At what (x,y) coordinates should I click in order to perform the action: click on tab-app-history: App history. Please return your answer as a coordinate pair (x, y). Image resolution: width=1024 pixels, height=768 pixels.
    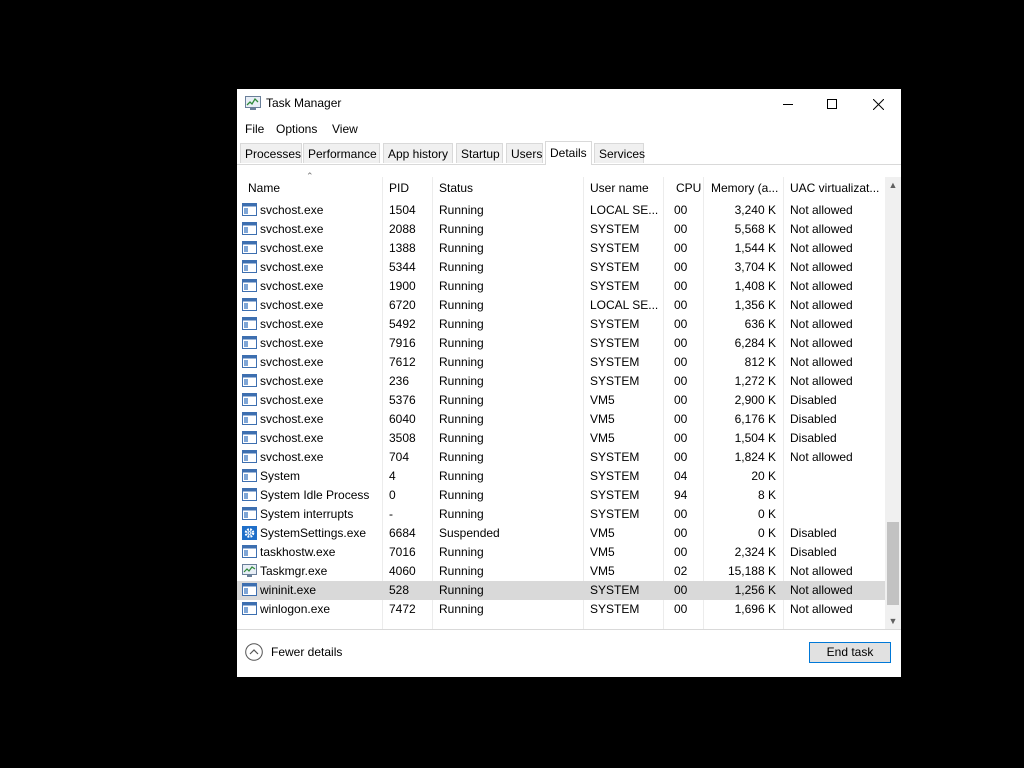
    Looking at the image, I should click on (418, 153).